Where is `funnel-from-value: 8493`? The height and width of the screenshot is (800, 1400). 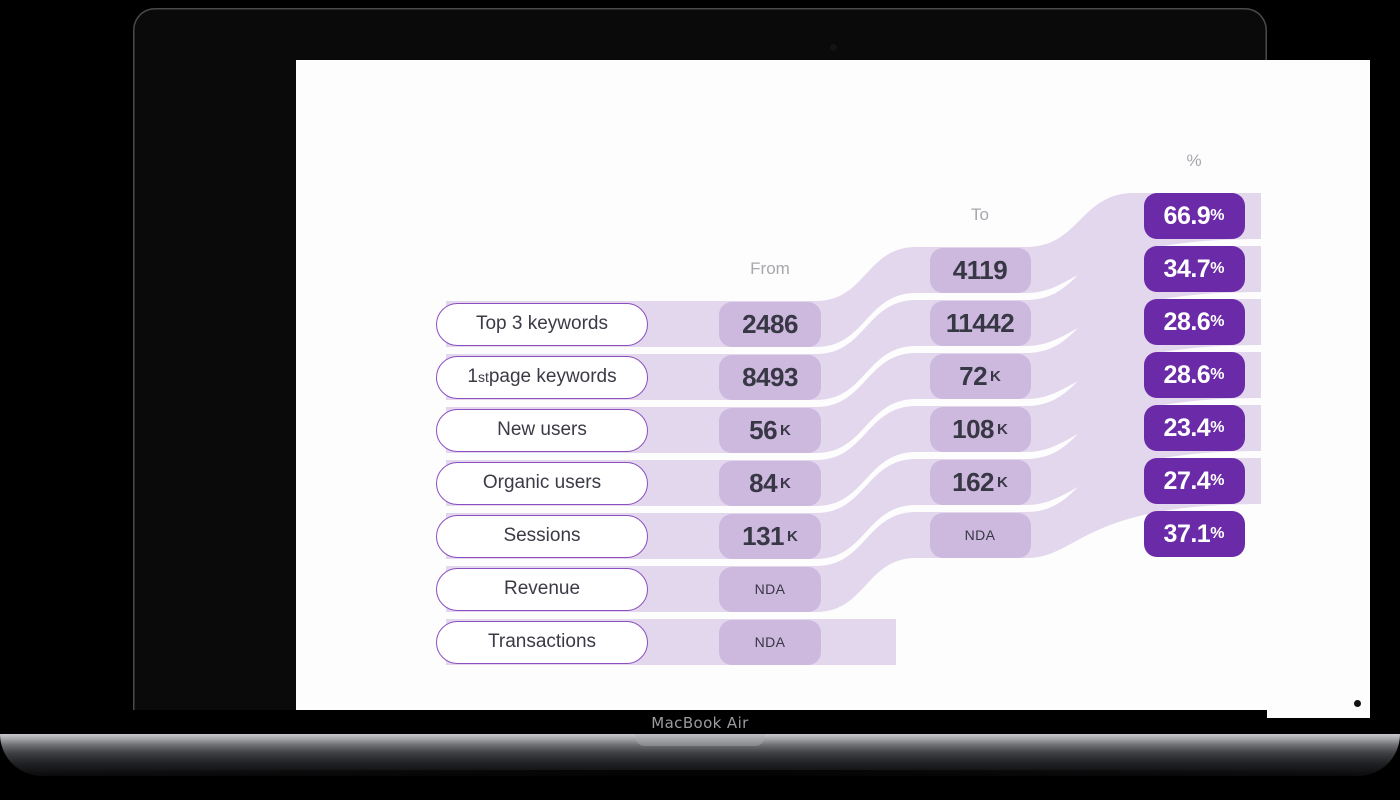 funnel-from-value: 8493 is located at coordinates (770, 377).